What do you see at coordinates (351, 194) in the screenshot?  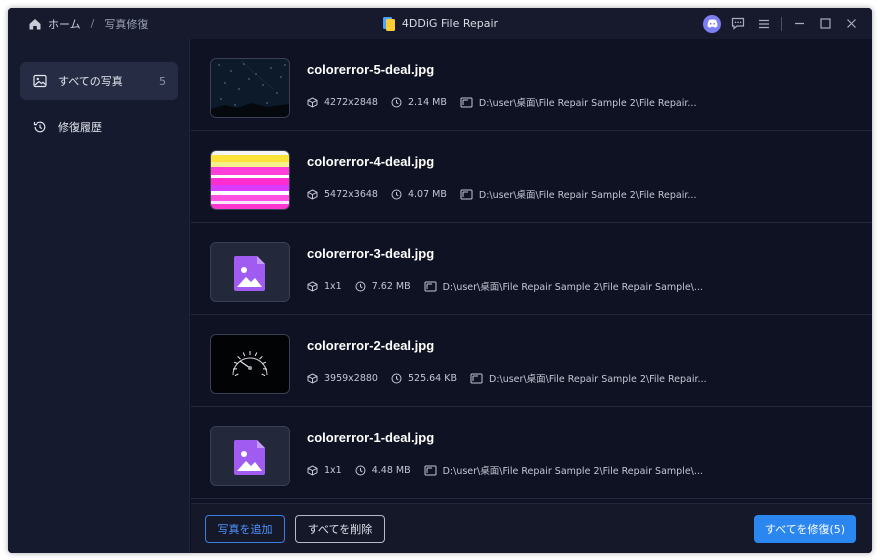 I see `file-resolution: 5472x3648` at bounding box center [351, 194].